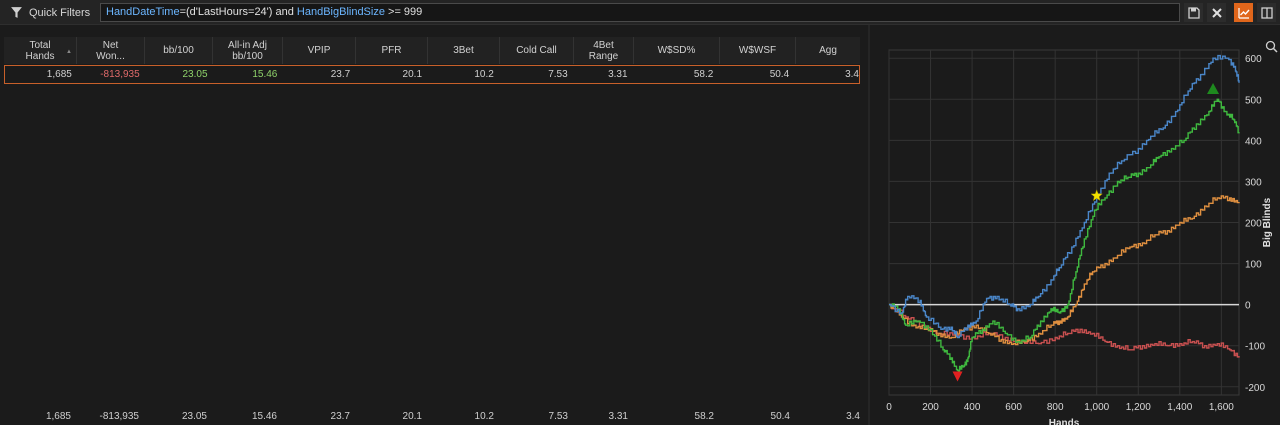 This screenshot has height=425, width=1280. I want to click on quick-filters-button: Quick Filters, so click(48, 12).